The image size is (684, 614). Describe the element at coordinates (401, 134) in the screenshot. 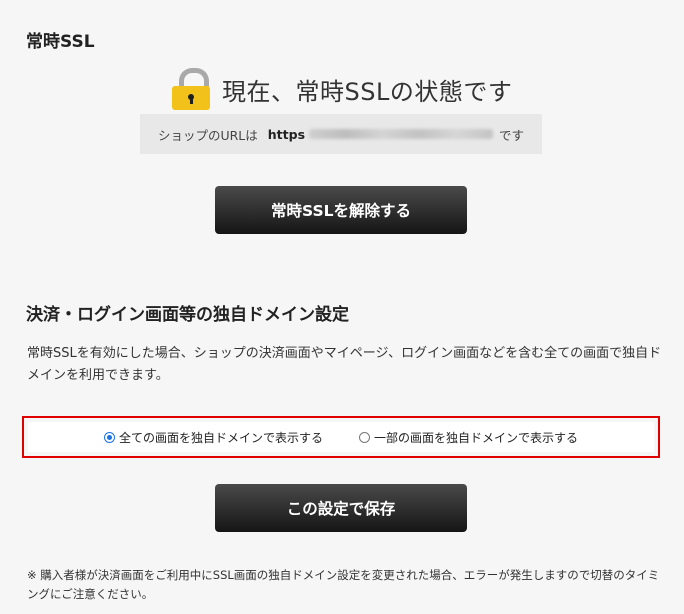

I see `redacted-url` at that location.